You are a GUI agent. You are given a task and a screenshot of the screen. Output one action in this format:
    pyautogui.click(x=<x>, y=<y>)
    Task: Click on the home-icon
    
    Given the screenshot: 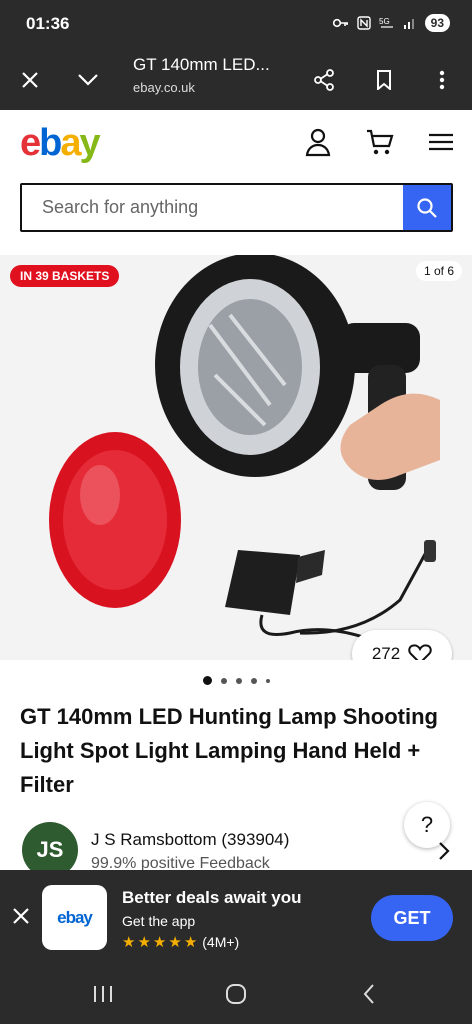 What is the action you would take?
    pyautogui.click(x=236, y=994)
    